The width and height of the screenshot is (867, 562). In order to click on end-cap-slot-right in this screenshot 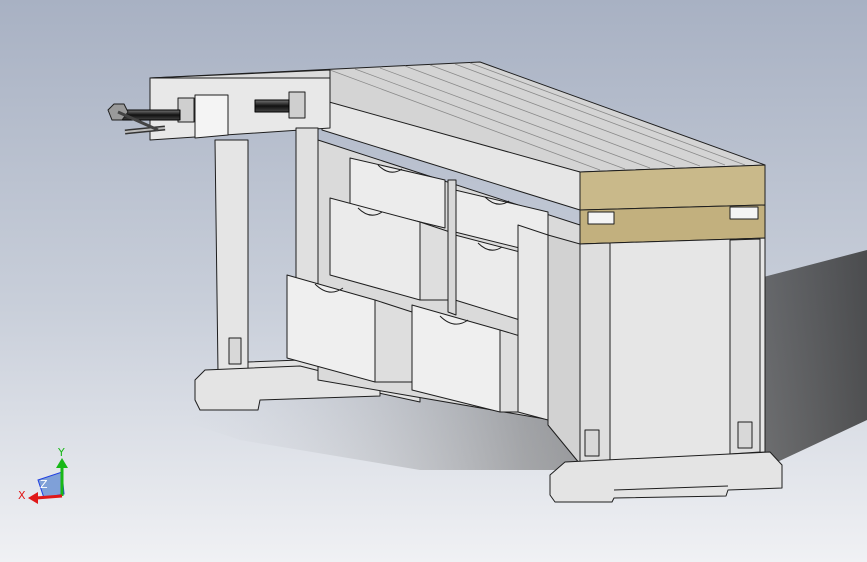, I will do `click(744, 213)`.